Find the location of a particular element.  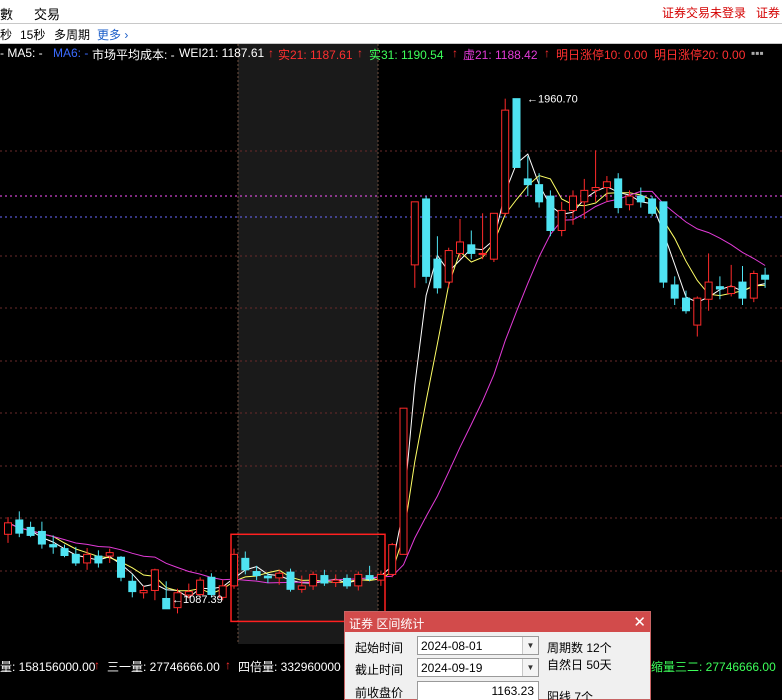

volume-4x-readout: 四倍量: 332960000 is located at coordinates (289, 667).